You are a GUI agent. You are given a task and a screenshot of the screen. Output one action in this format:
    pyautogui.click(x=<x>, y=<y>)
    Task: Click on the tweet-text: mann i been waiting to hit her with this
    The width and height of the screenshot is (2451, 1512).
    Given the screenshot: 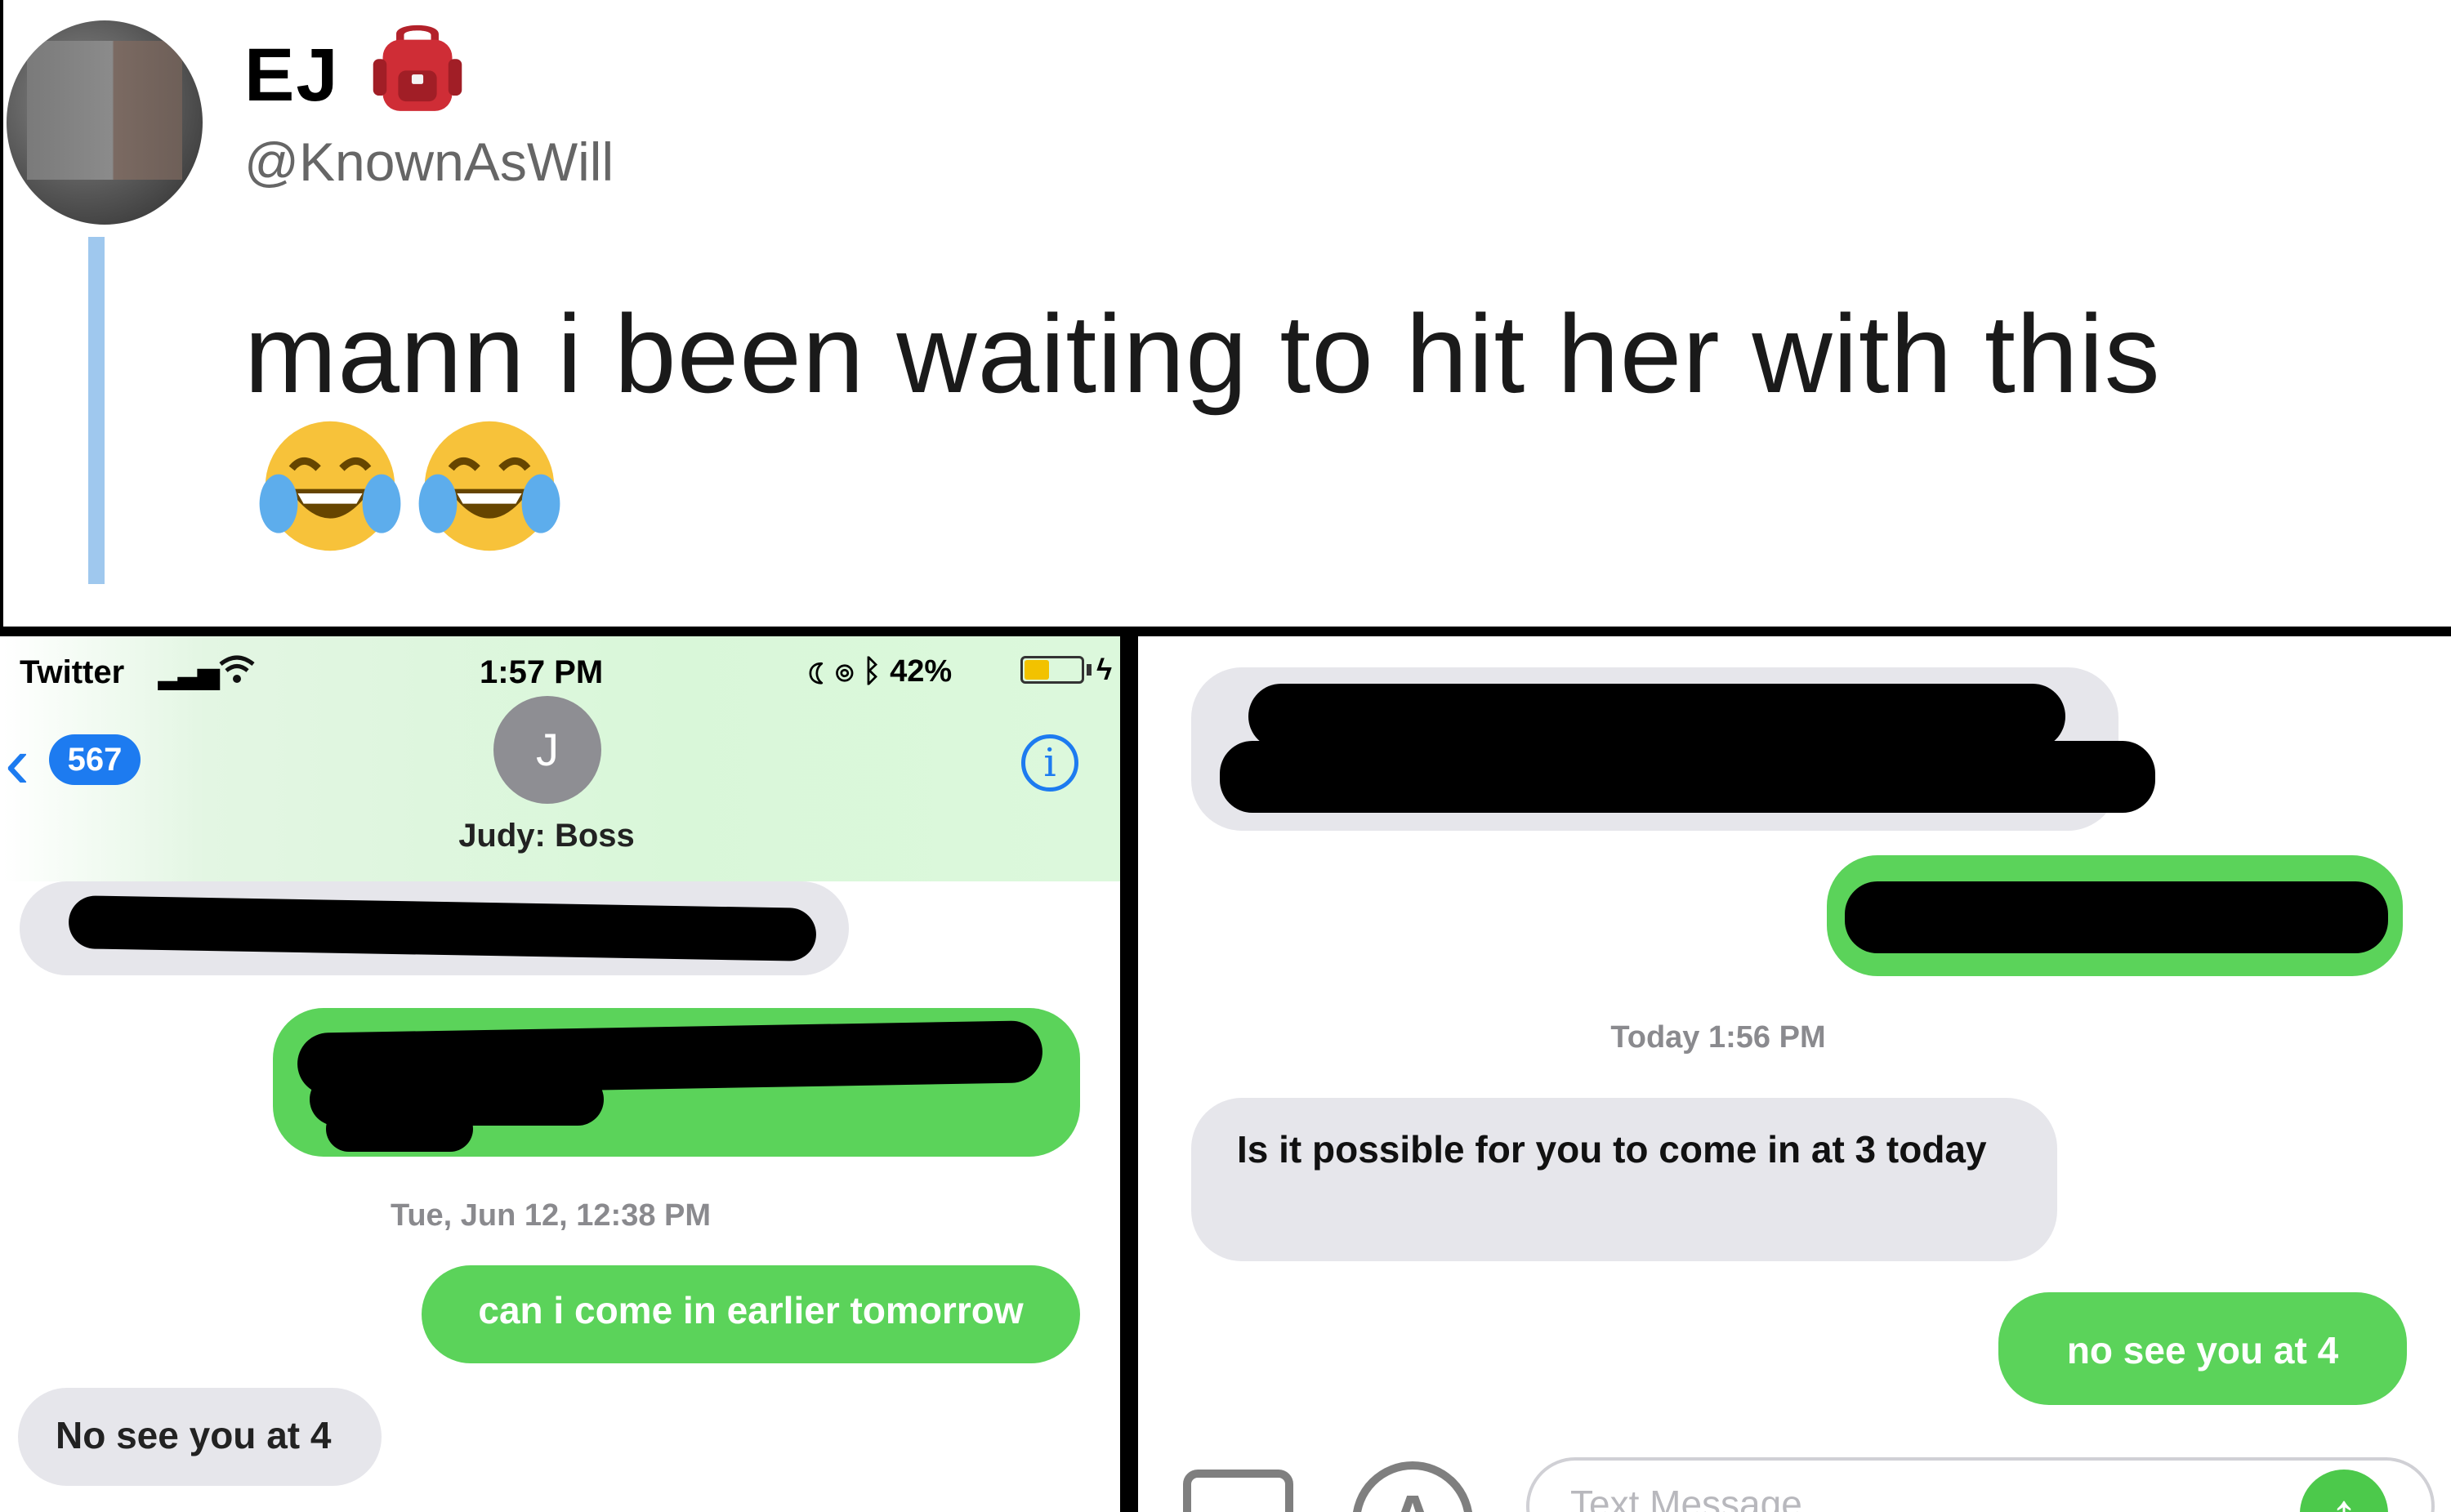 What is the action you would take?
    pyautogui.click(x=1202, y=354)
    